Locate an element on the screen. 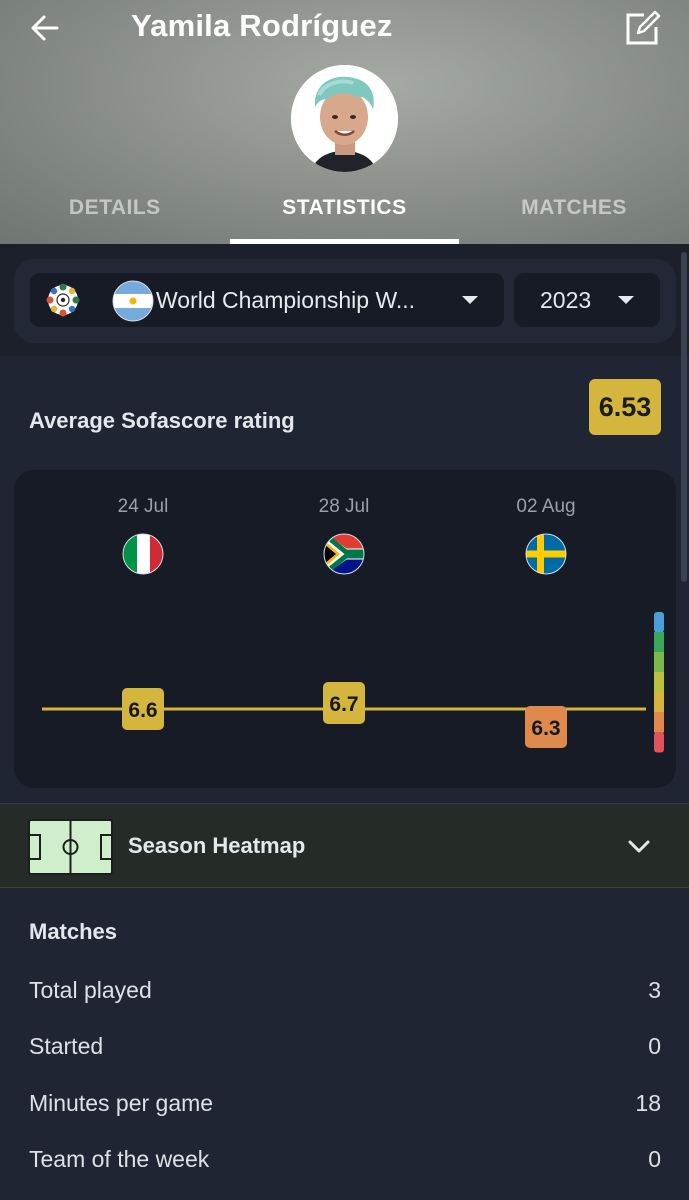 Image resolution: width=689 pixels, height=1200 pixels. match-date-label: 24 Jul is located at coordinates (143, 506).